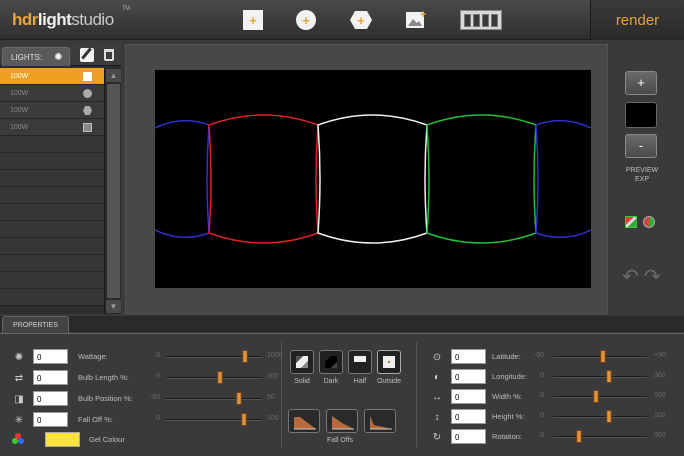 Image resolution: width=684 pixels, height=456 pixels. Describe the element at coordinates (93, 356) in the screenshot. I see `property-label: Wattage:` at that location.